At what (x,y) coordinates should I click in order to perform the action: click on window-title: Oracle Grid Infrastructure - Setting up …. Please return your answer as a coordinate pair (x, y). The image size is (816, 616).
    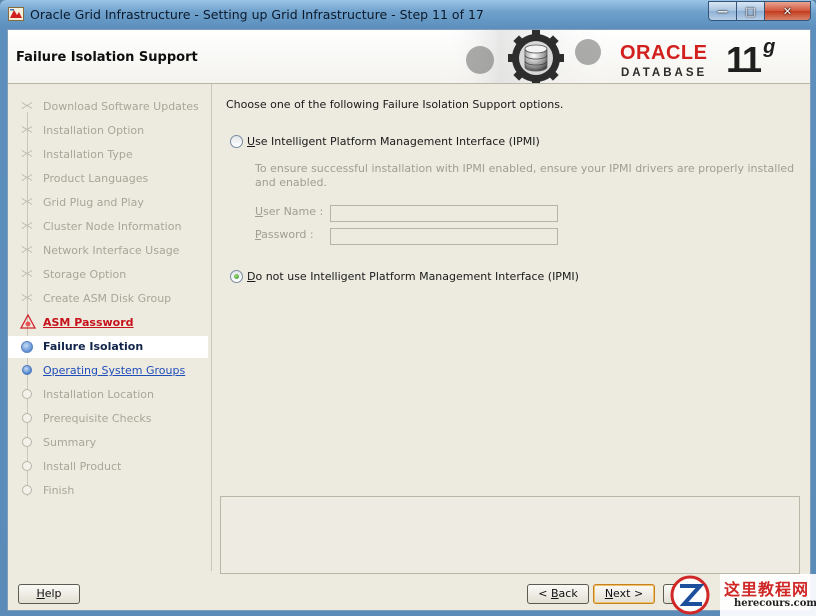
    Looking at the image, I should click on (257, 14).